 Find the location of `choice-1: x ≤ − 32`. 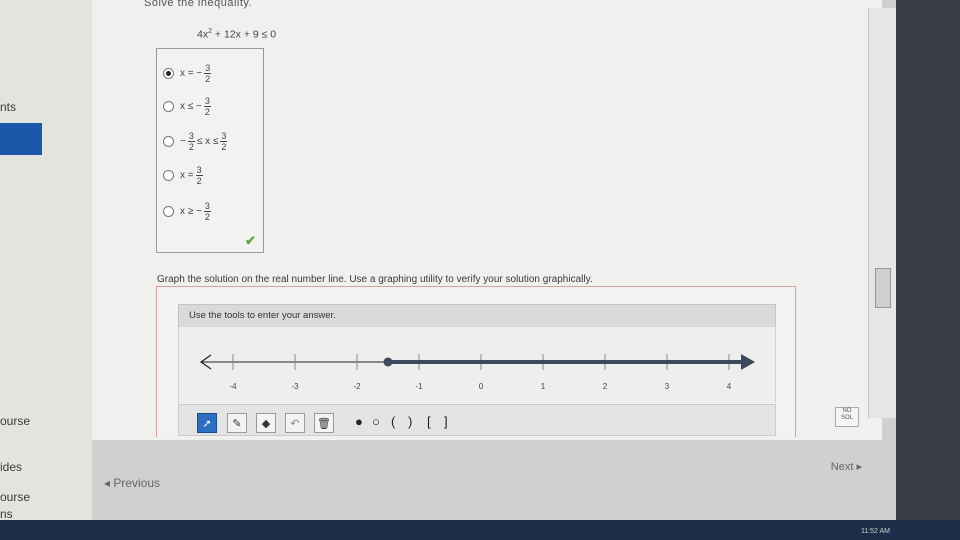

choice-1: x ≤ − 32 is located at coordinates (188, 106).